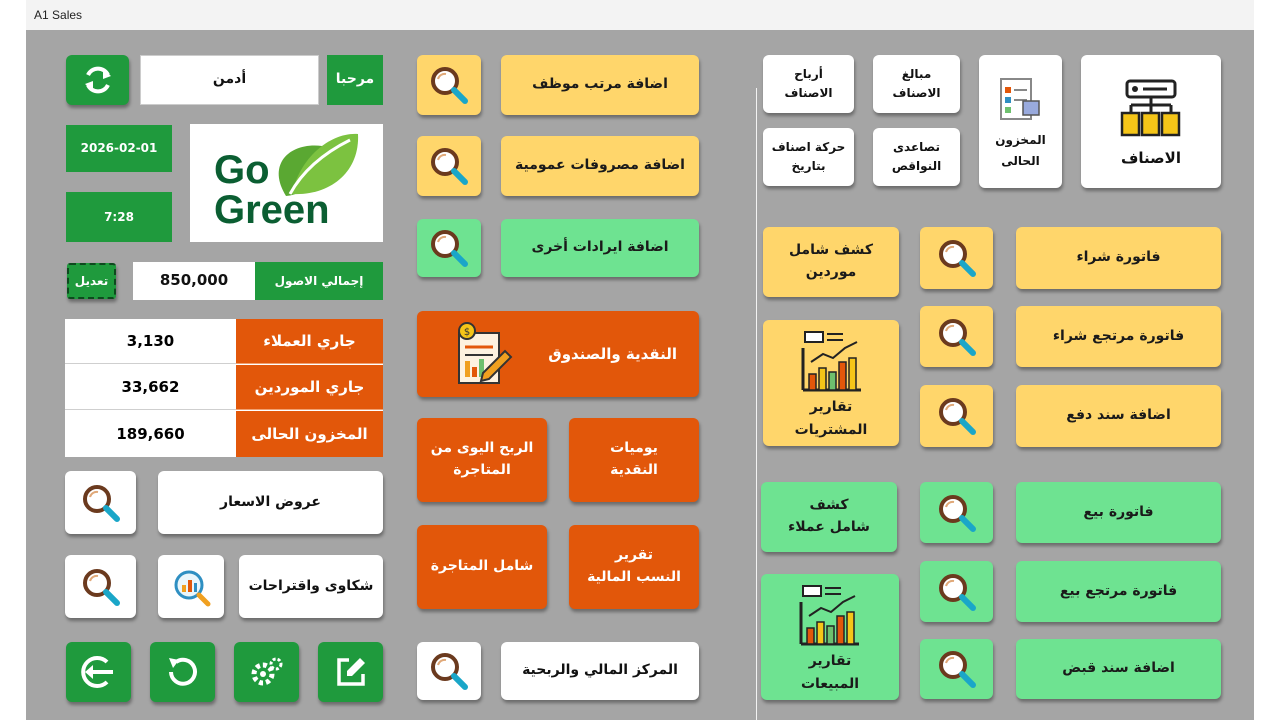 The height and width of the screenshot is (720, 1280). Describe the element at coordinates (916, 157) in the screenshot. I see `shortages-button: تصاعدى النواقص` at that location.